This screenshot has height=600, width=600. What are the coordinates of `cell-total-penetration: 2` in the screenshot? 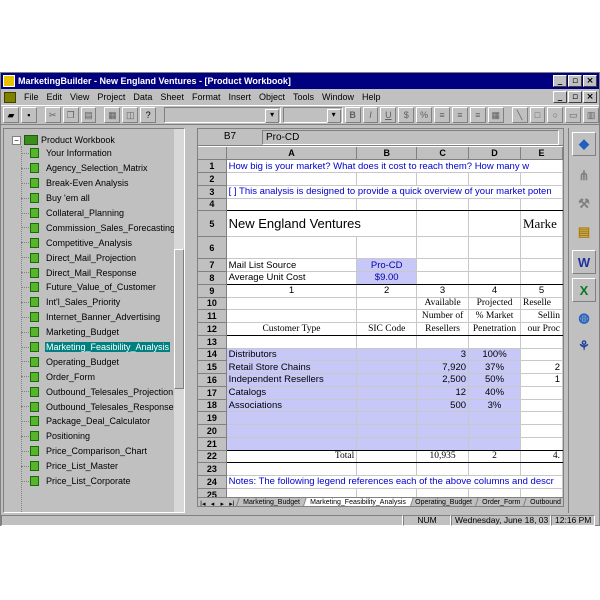 It's located at (494, 457).